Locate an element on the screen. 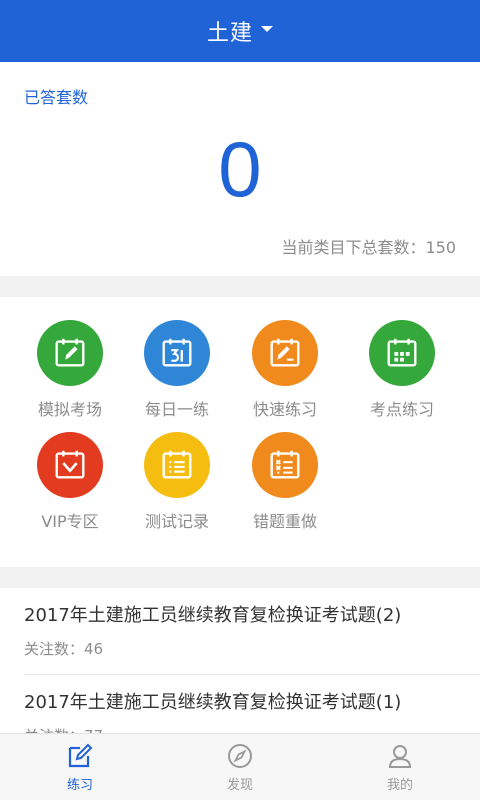  grid-item-topic-practice: 考点练习 is located at coordinates (402, 370).